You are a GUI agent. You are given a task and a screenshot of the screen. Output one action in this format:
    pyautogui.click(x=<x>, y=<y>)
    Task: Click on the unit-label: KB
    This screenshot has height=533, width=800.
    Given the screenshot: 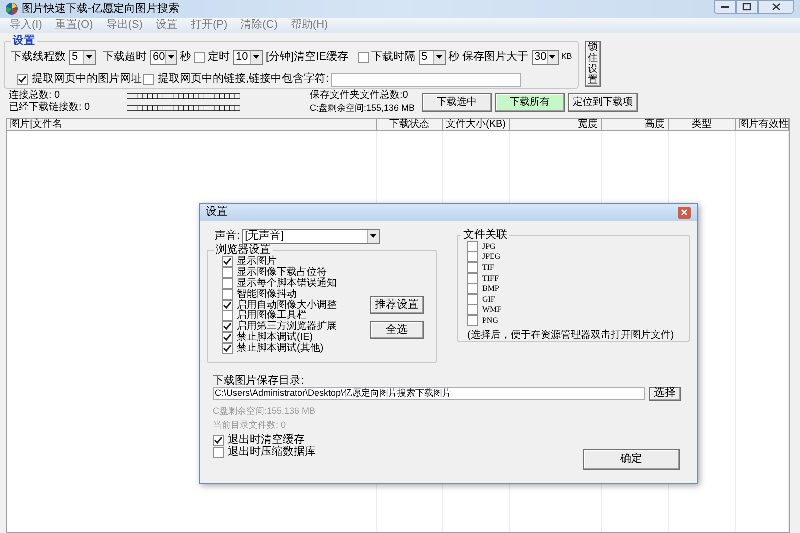 What is the action you would take?
    pyautogui.click(x=567, y=57)
    